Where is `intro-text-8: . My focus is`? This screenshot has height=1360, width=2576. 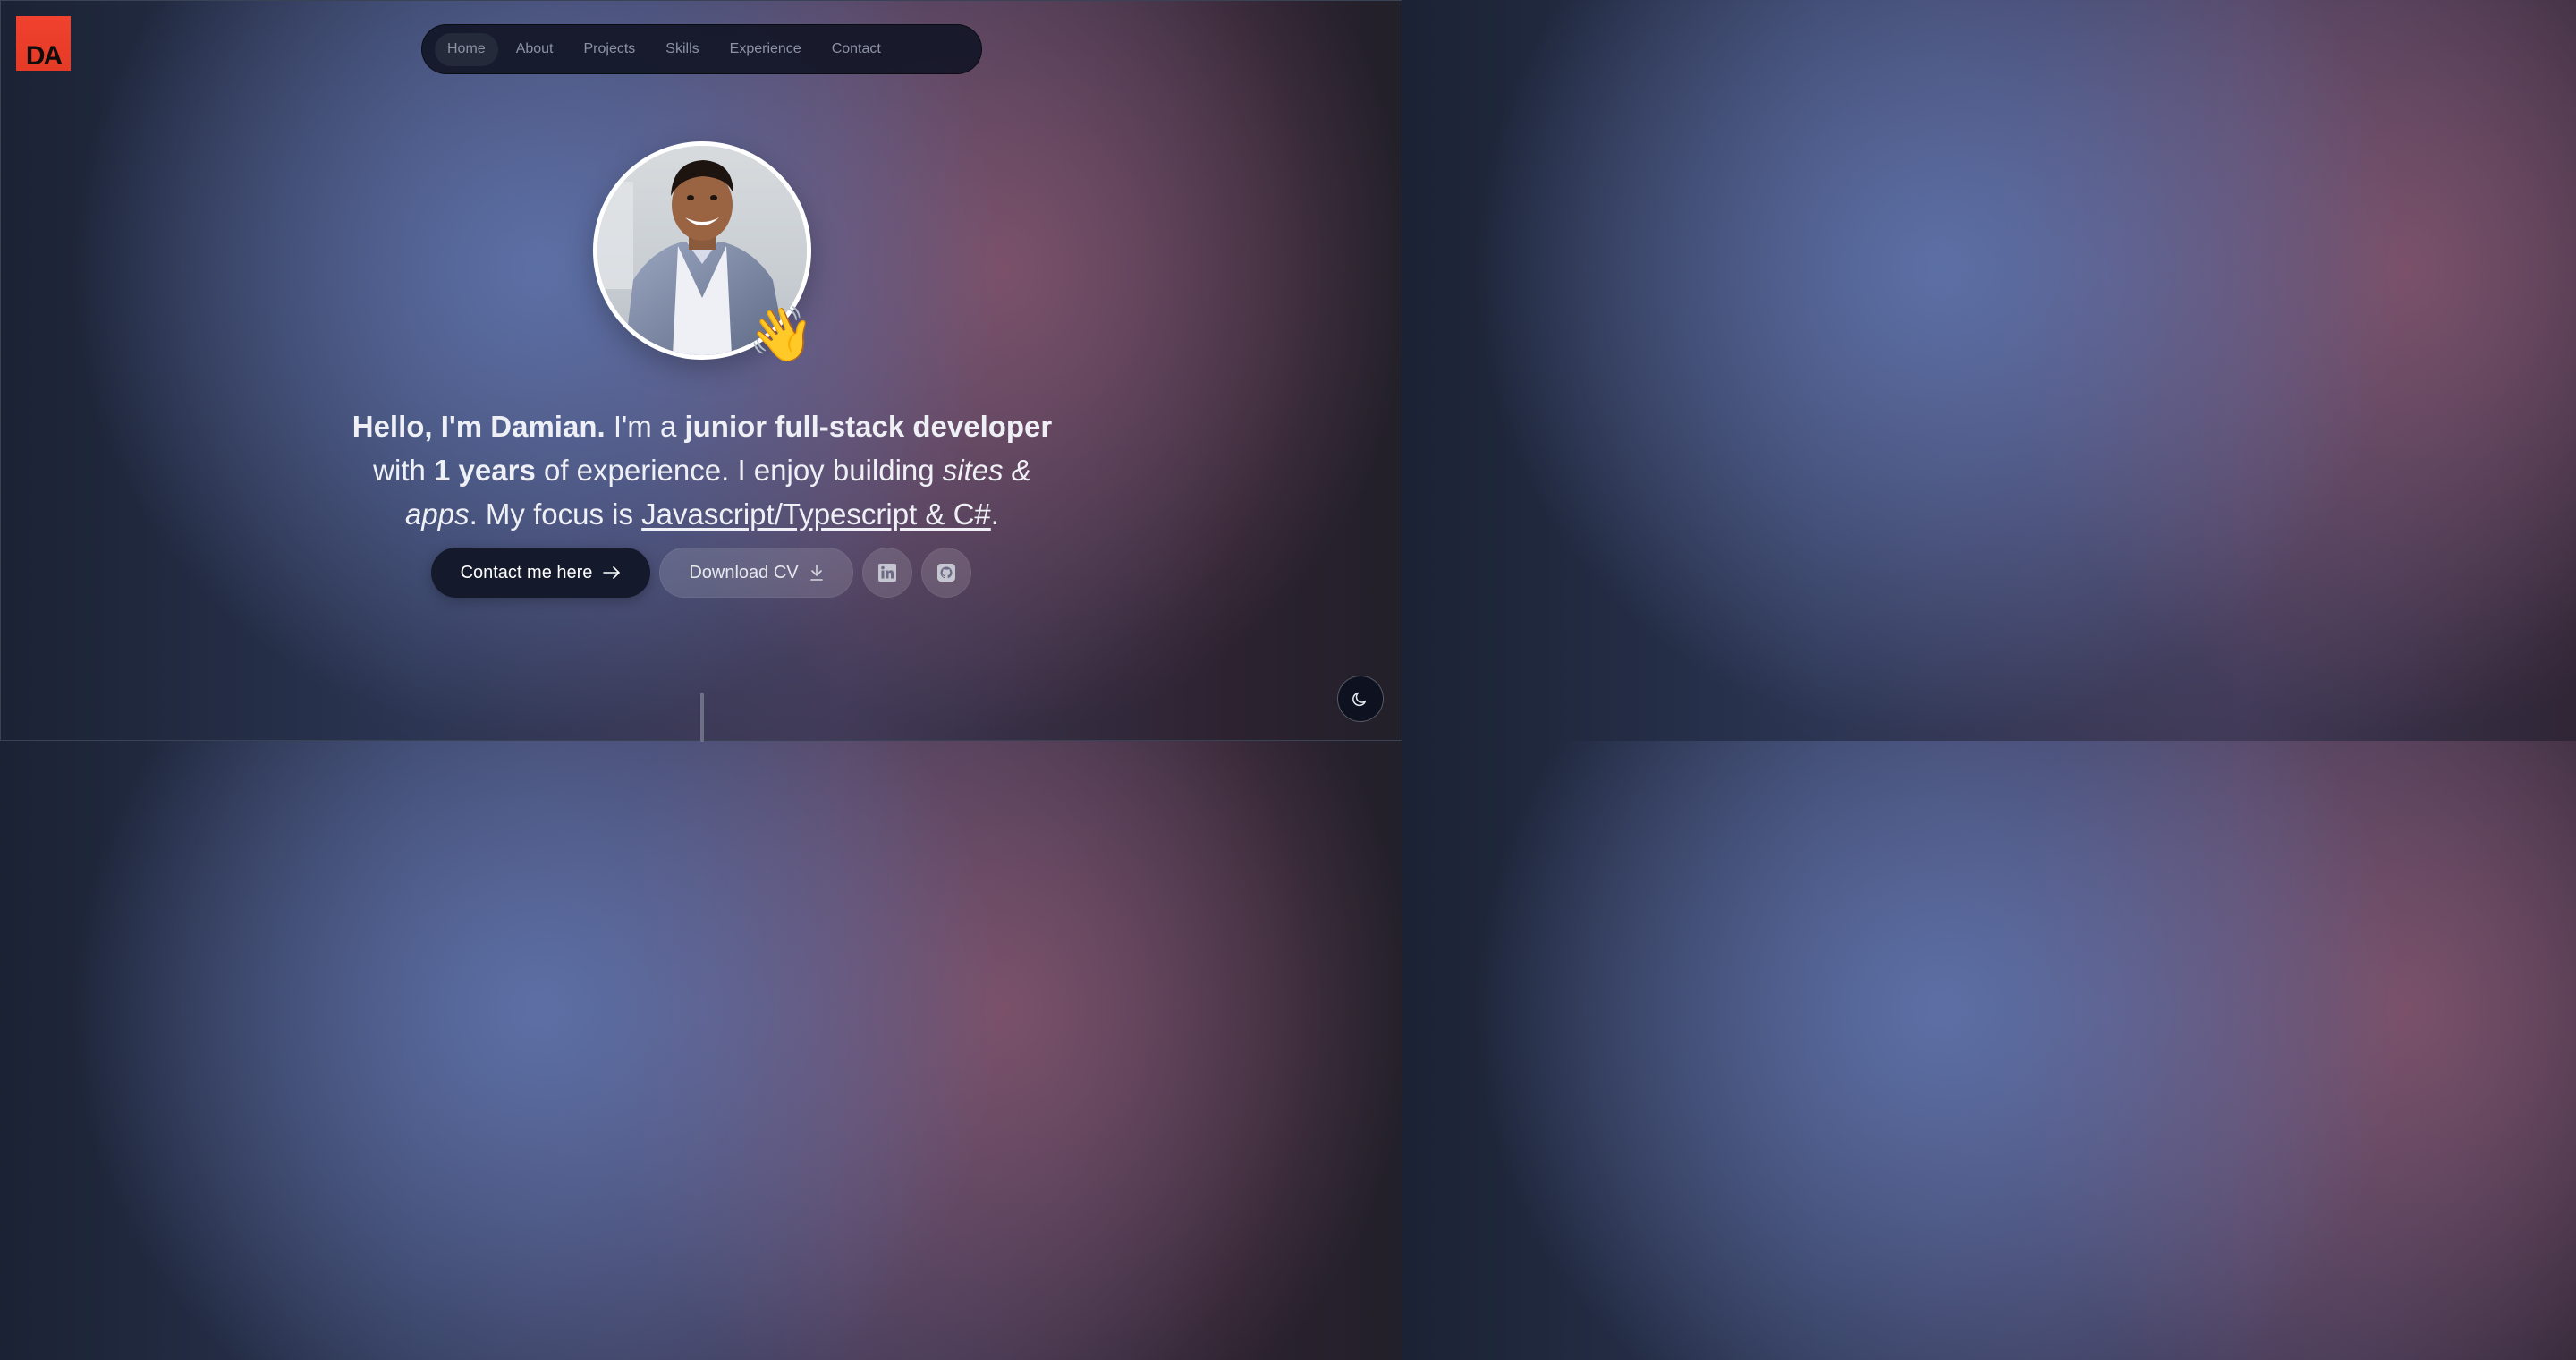 intro-text-8: . My focus is is located at coordinates (555, 514).